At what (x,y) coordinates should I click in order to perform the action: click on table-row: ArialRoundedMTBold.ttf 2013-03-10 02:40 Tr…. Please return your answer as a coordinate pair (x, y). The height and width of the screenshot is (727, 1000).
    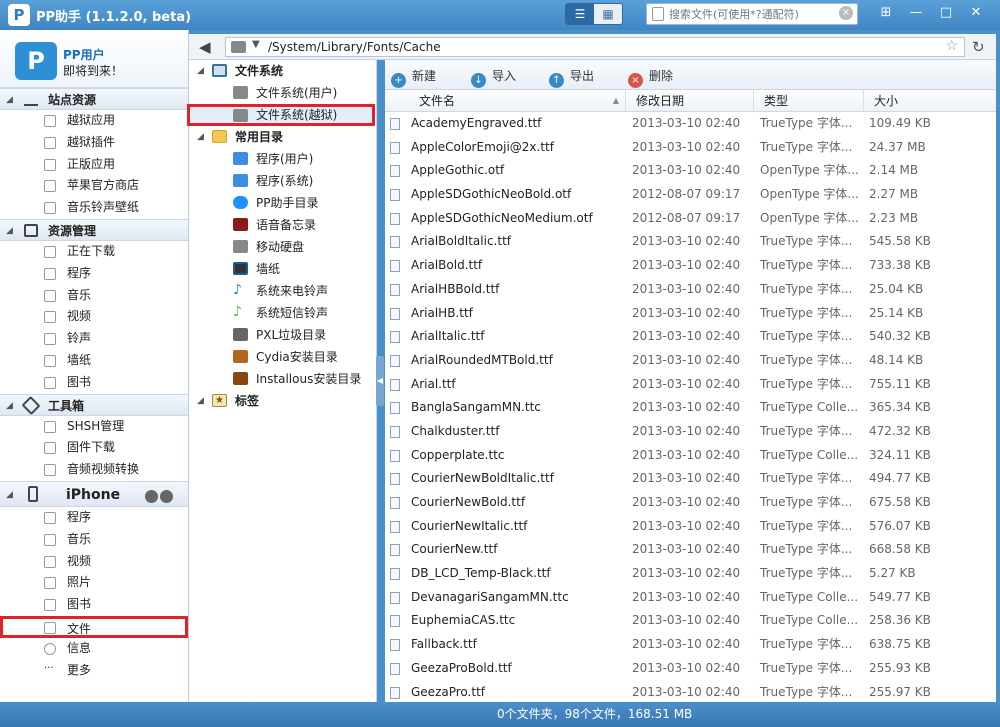
    Looking at the image, I should click on (690, 361).